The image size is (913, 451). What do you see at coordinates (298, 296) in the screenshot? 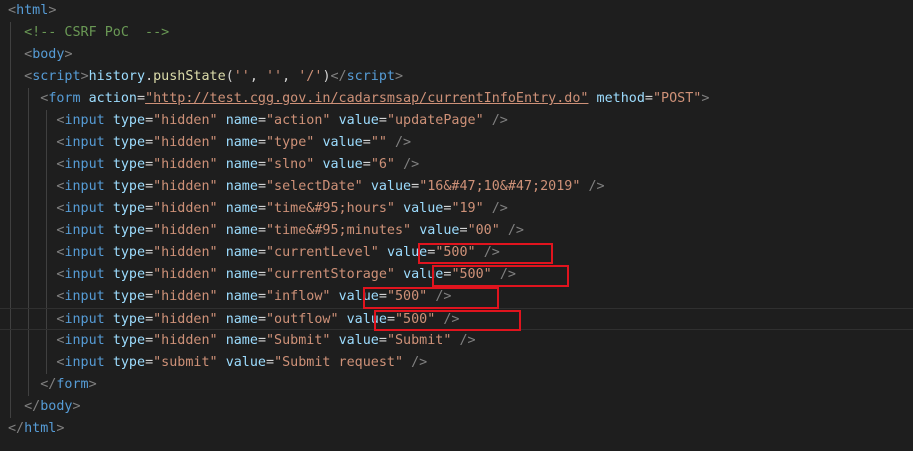
I see `attr-value: "inflow"` at bounding box center [298, 296].